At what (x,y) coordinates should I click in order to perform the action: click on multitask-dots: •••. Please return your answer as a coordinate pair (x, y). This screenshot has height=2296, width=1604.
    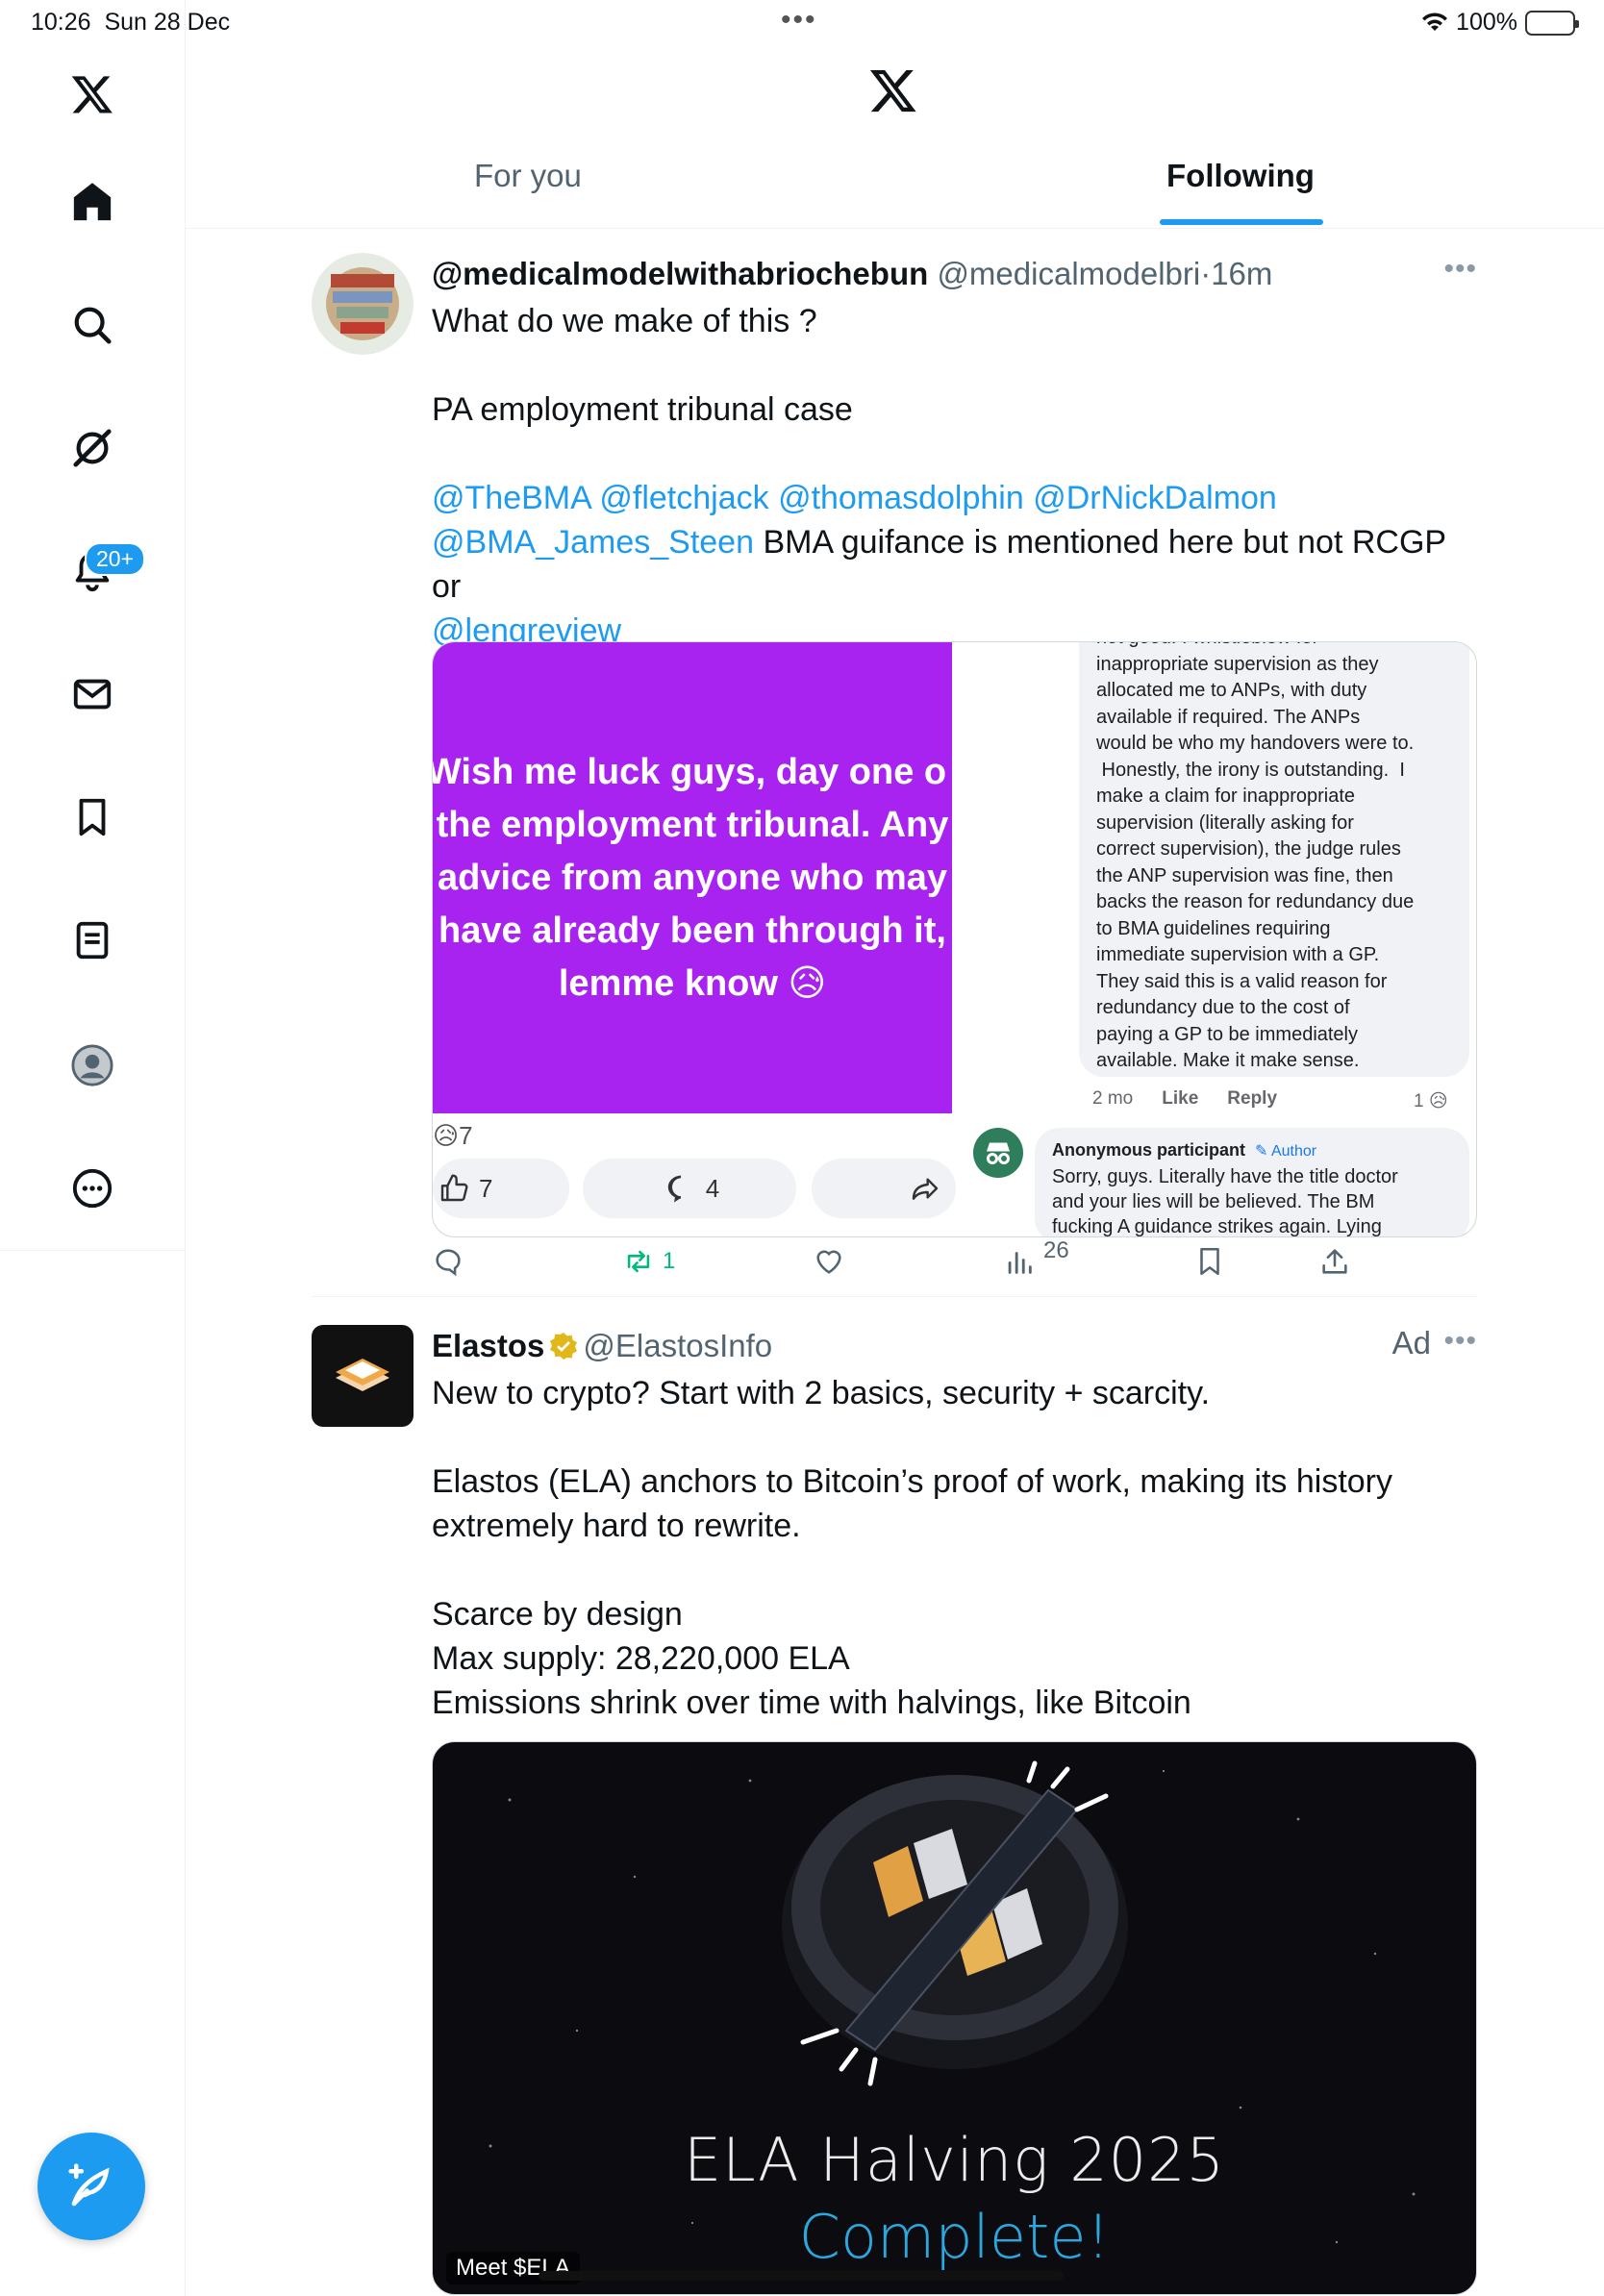
    Looking at the image, I should click on (799, 20).